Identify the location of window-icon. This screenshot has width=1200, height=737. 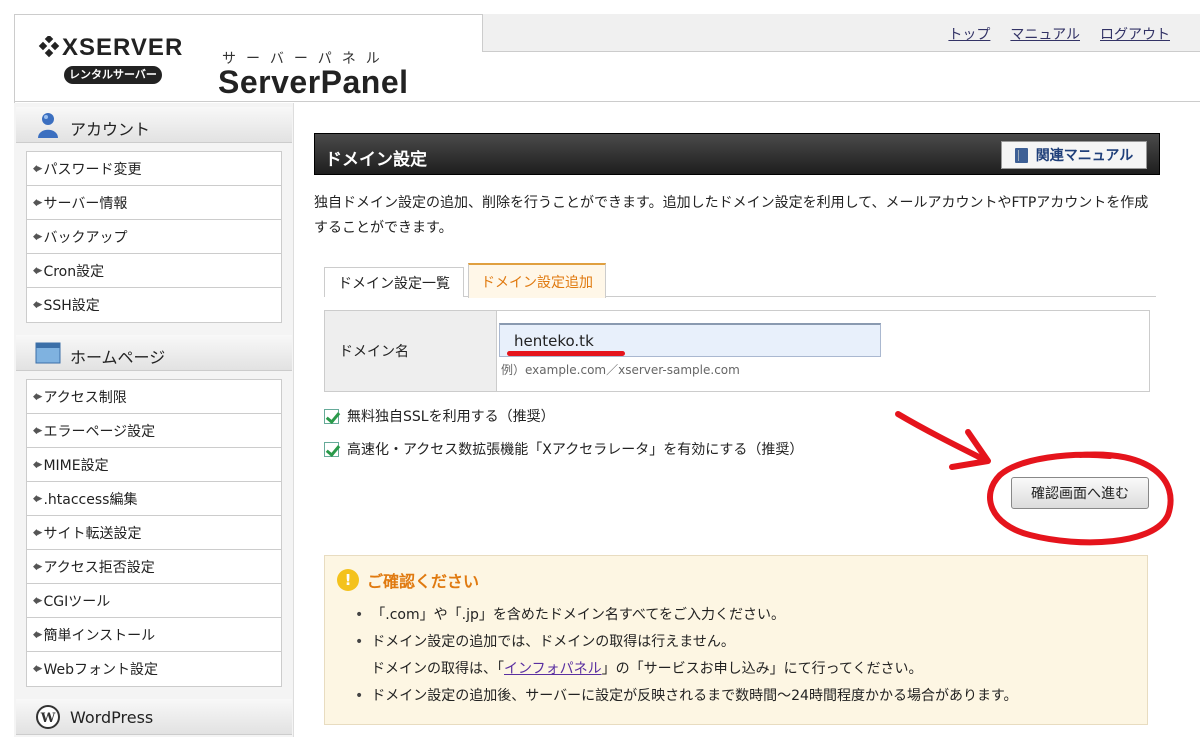
(48, 353).